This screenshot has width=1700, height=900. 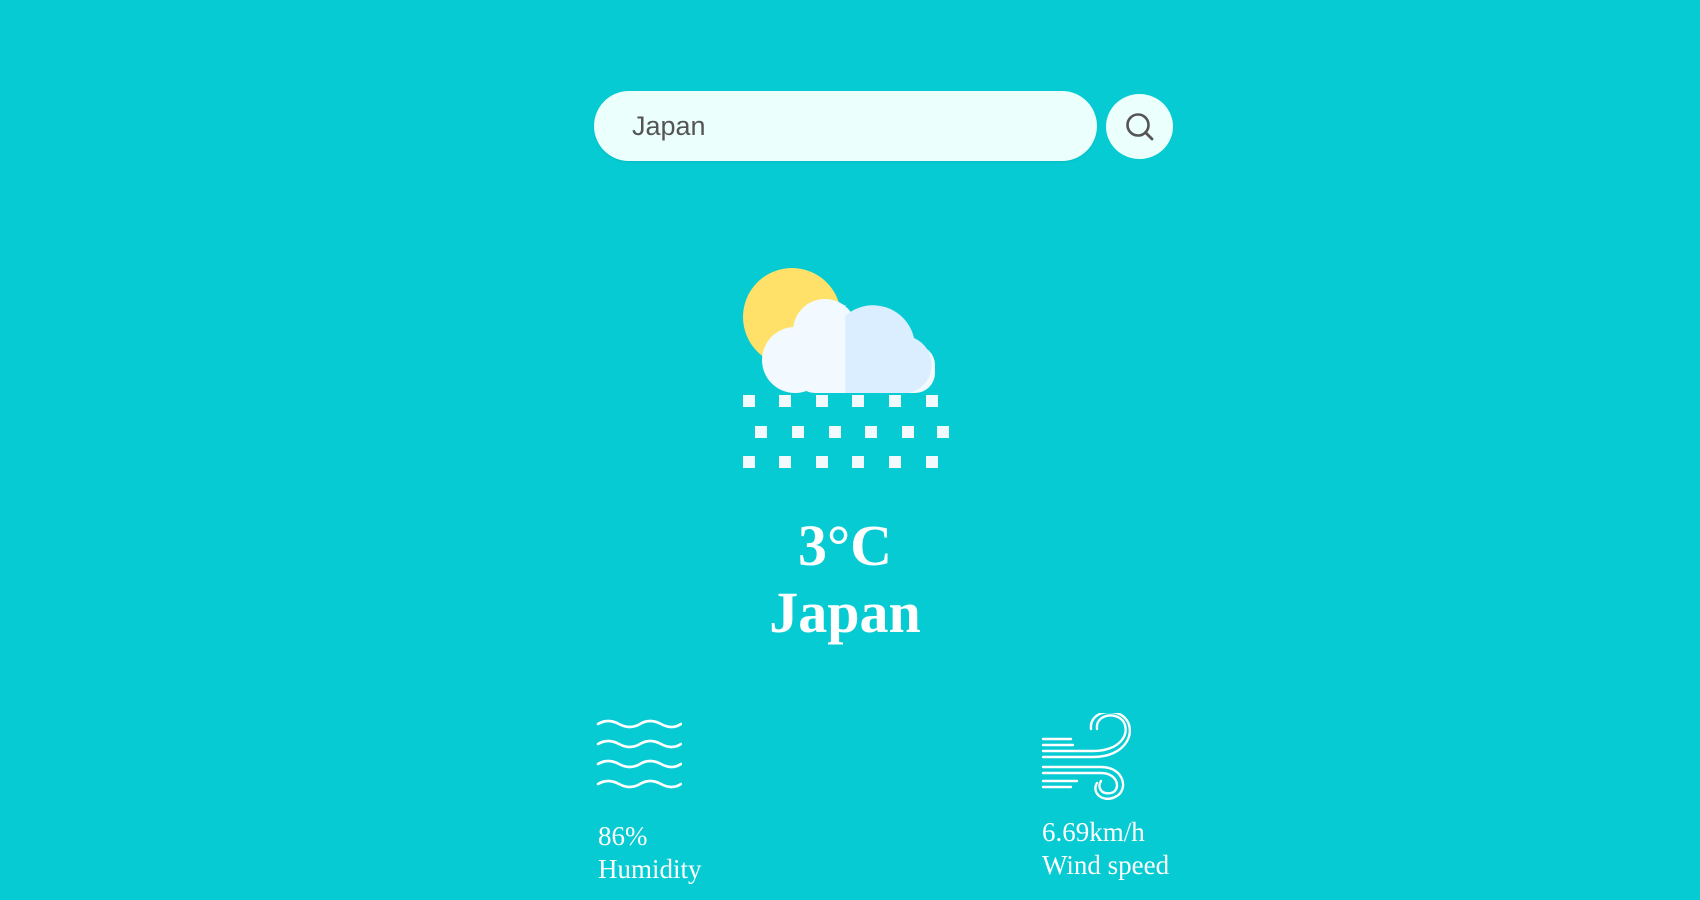 What do you see at coordinates (845, 126) in the screenshot?
I see `search-input` at bounding box center [845, 126].